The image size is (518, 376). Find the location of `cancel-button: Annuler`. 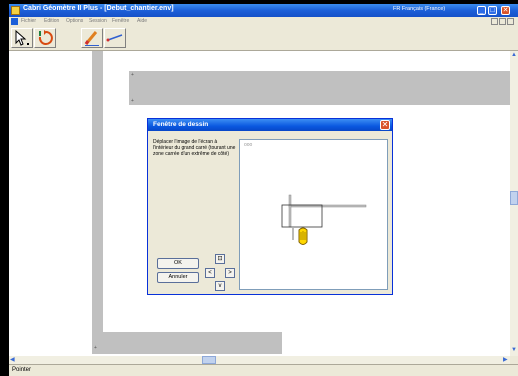

cancel-button: Annuler is located at coordinates (178, 277).